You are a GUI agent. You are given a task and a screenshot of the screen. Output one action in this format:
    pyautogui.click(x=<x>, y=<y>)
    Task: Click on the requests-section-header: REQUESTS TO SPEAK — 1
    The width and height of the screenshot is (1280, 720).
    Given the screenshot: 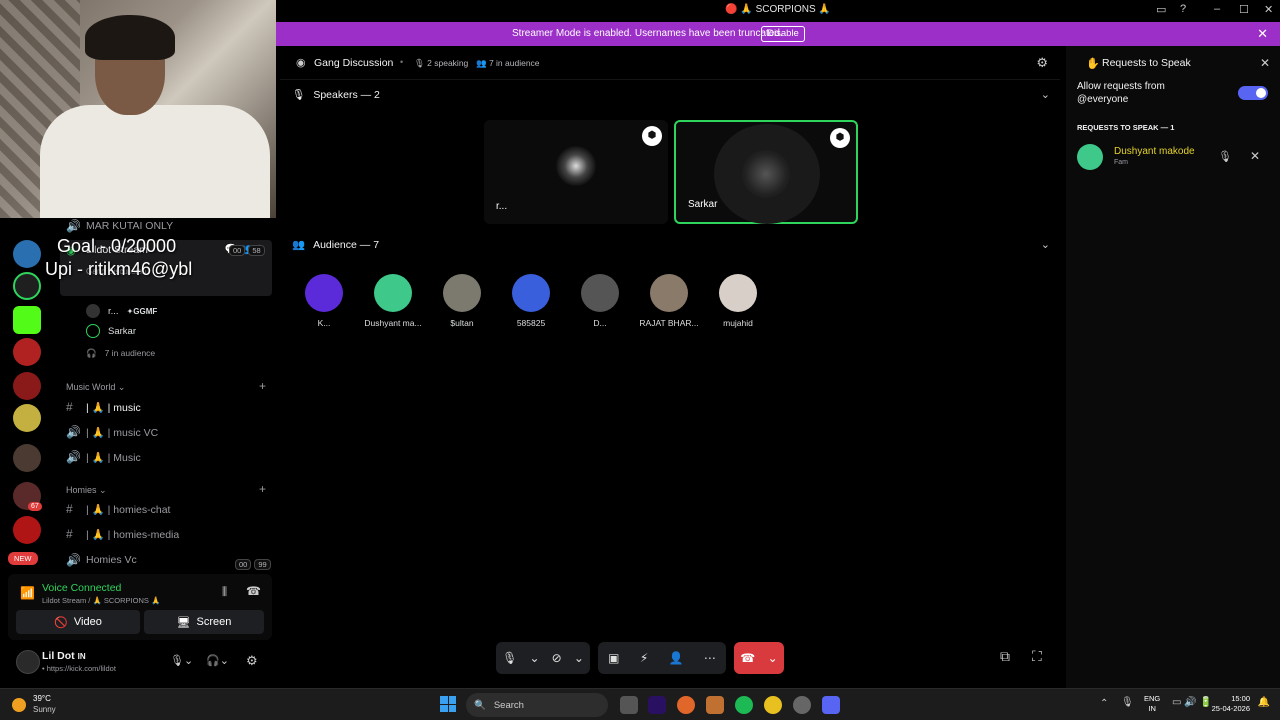 What is the action you would take?
    pyautogui.click(x=1126, y=127)
    